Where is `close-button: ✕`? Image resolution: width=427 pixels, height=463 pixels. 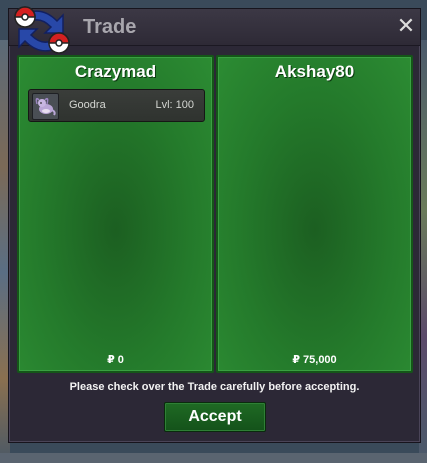
close-button: ✕ is located at coordinates (406, 26).